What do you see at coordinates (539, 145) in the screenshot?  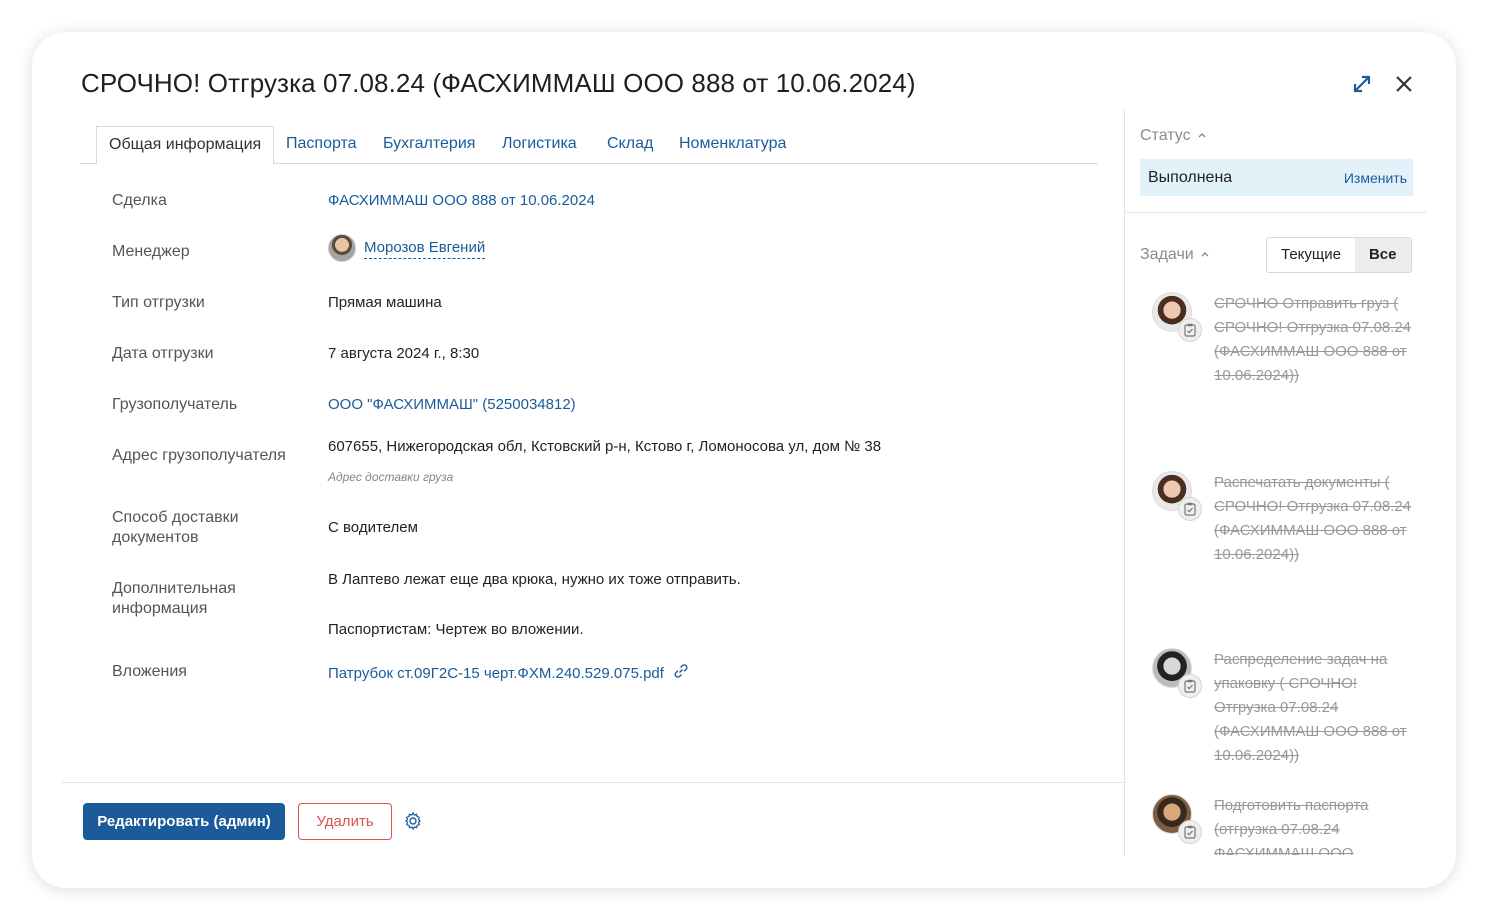 I see `tab-logistics: Логистика` at bounding box center [539, 145].